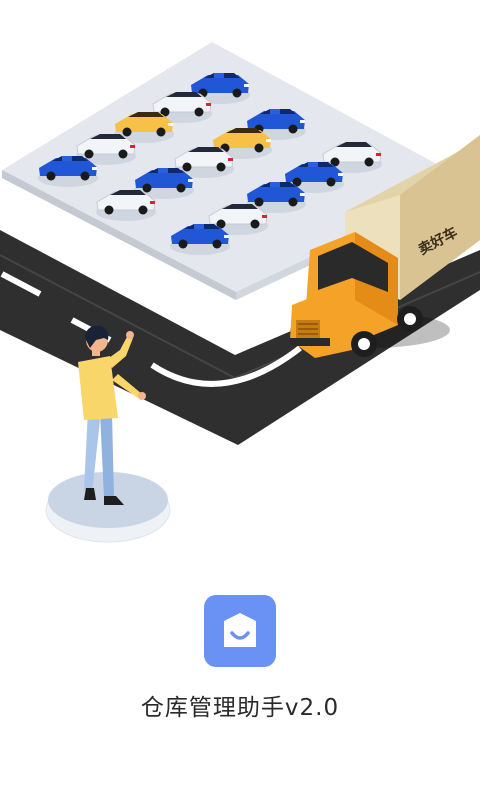 Image resolution: width=480 pixels, height=800 pixels. What do you see at coordinates (240, 708) in the screenshot?
I see `app-title: 仓库管理助手v2.0` at bounding box center [240, 708].